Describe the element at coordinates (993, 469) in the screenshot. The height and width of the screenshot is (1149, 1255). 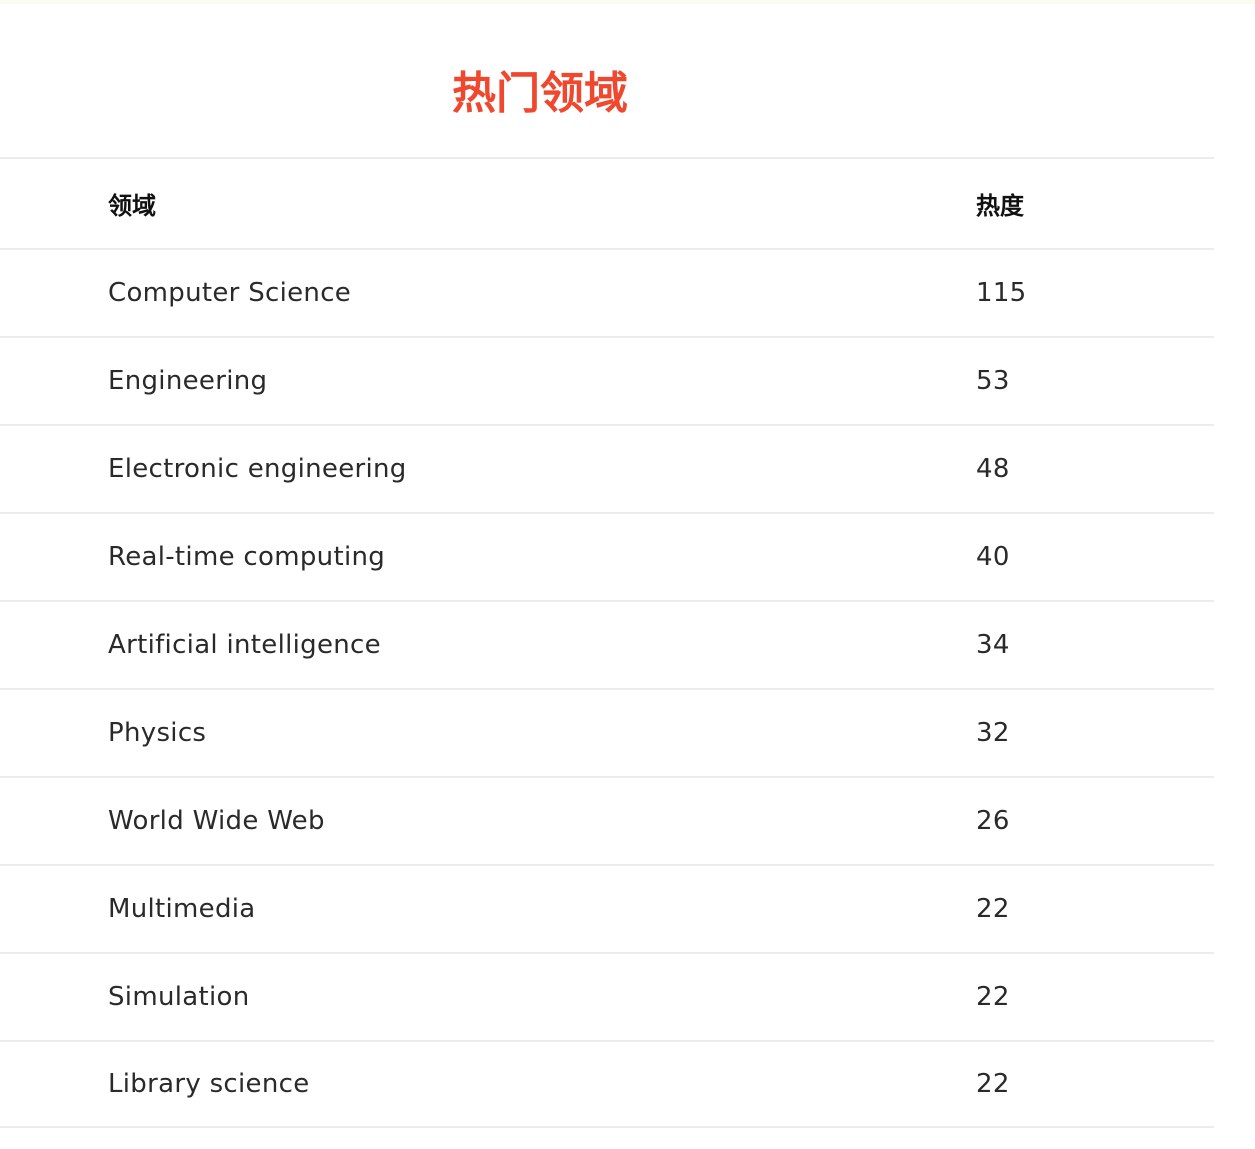
I see `field-heat: 48` at that location.